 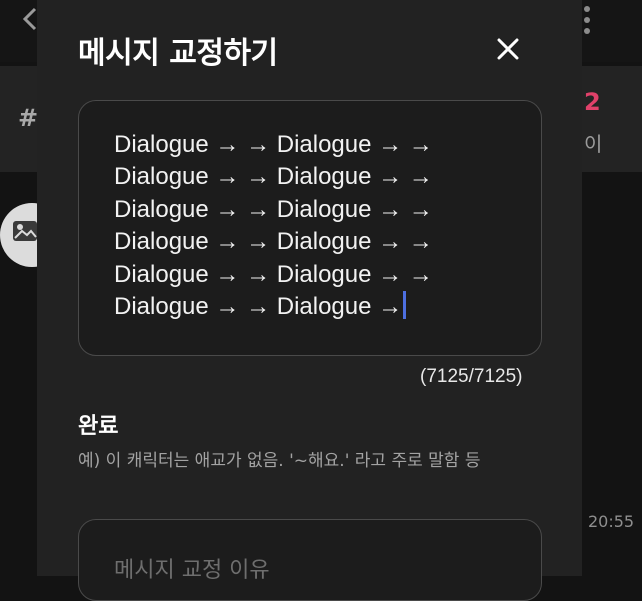 I want to click on text-caret, so click(x=405, y=305).